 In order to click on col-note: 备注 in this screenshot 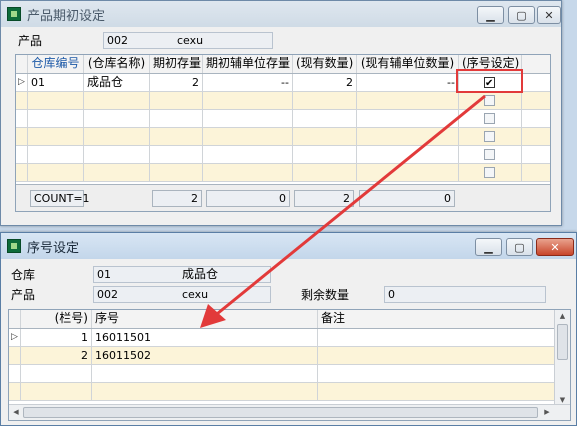, I will do `click(437, 319)`.